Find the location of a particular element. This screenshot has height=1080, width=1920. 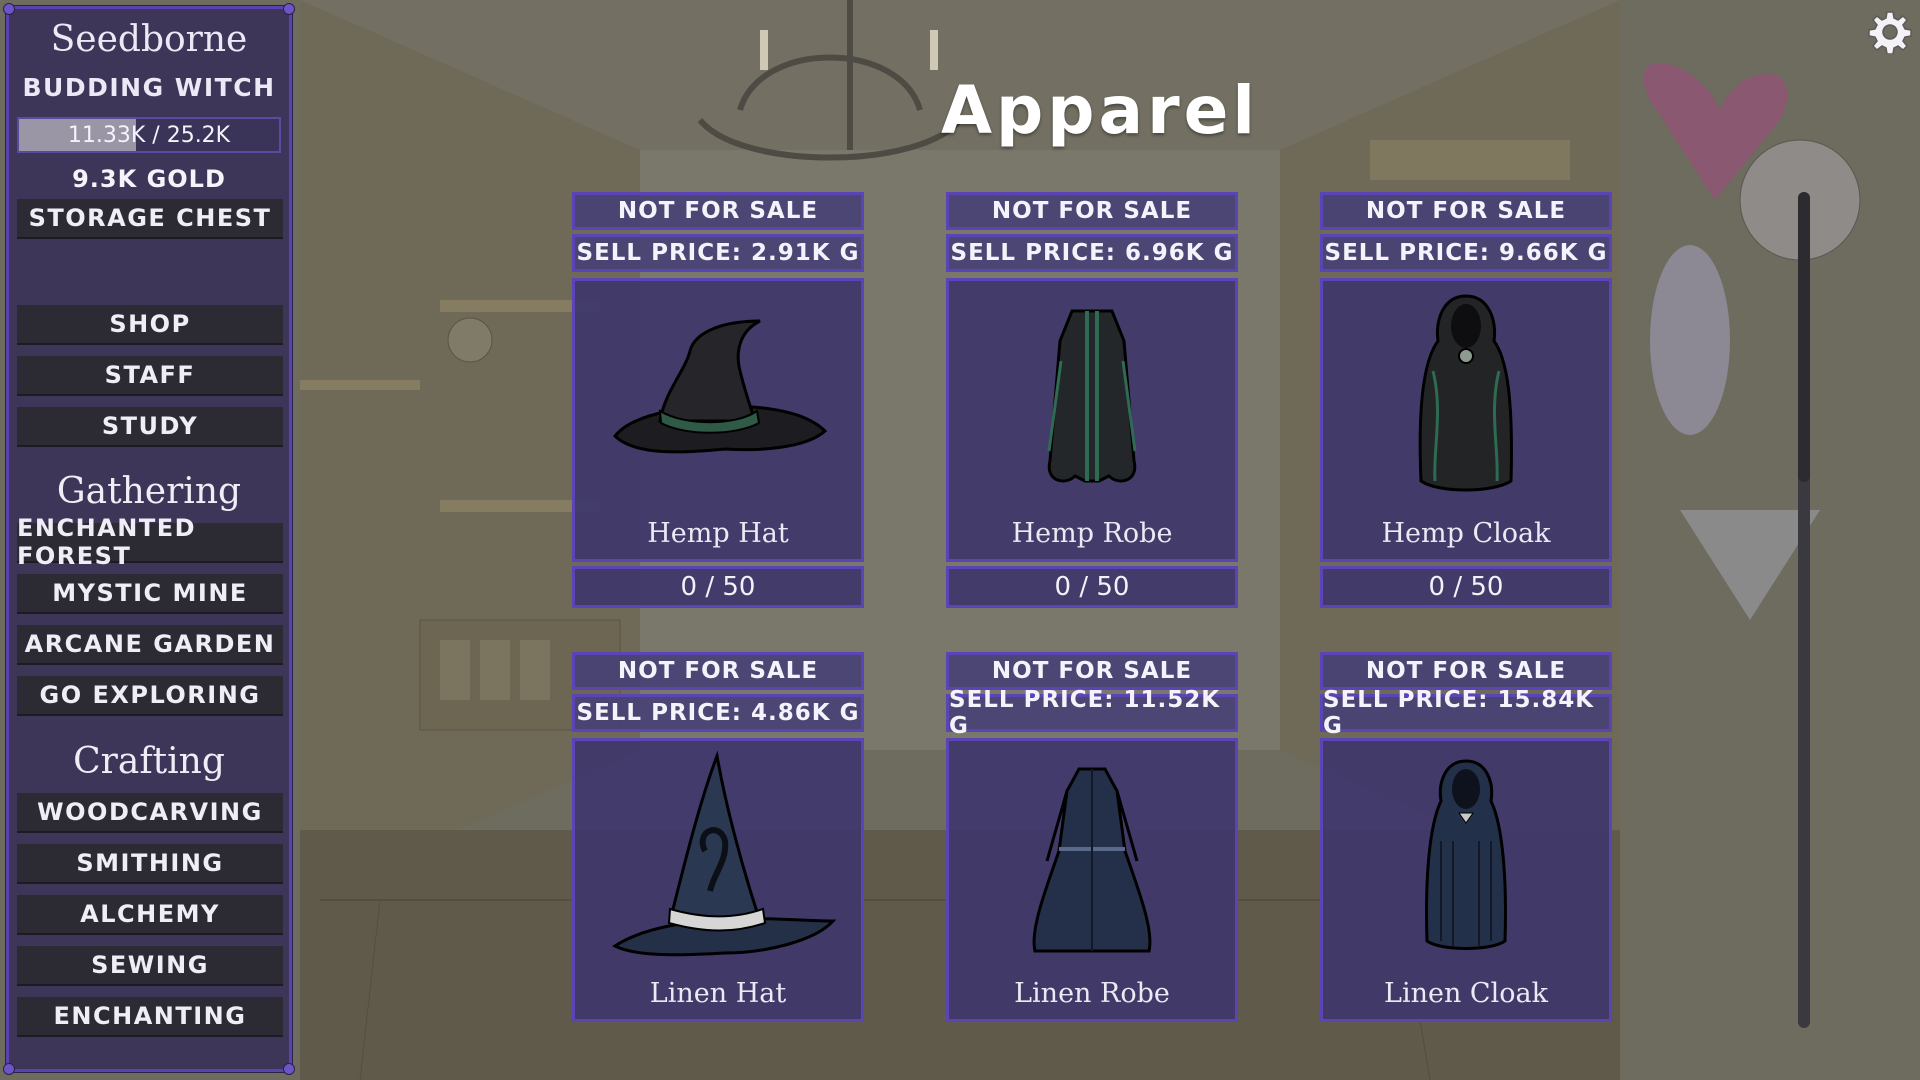

enchanting-button: ENCHANTING is located at coordinates (150, 1017).